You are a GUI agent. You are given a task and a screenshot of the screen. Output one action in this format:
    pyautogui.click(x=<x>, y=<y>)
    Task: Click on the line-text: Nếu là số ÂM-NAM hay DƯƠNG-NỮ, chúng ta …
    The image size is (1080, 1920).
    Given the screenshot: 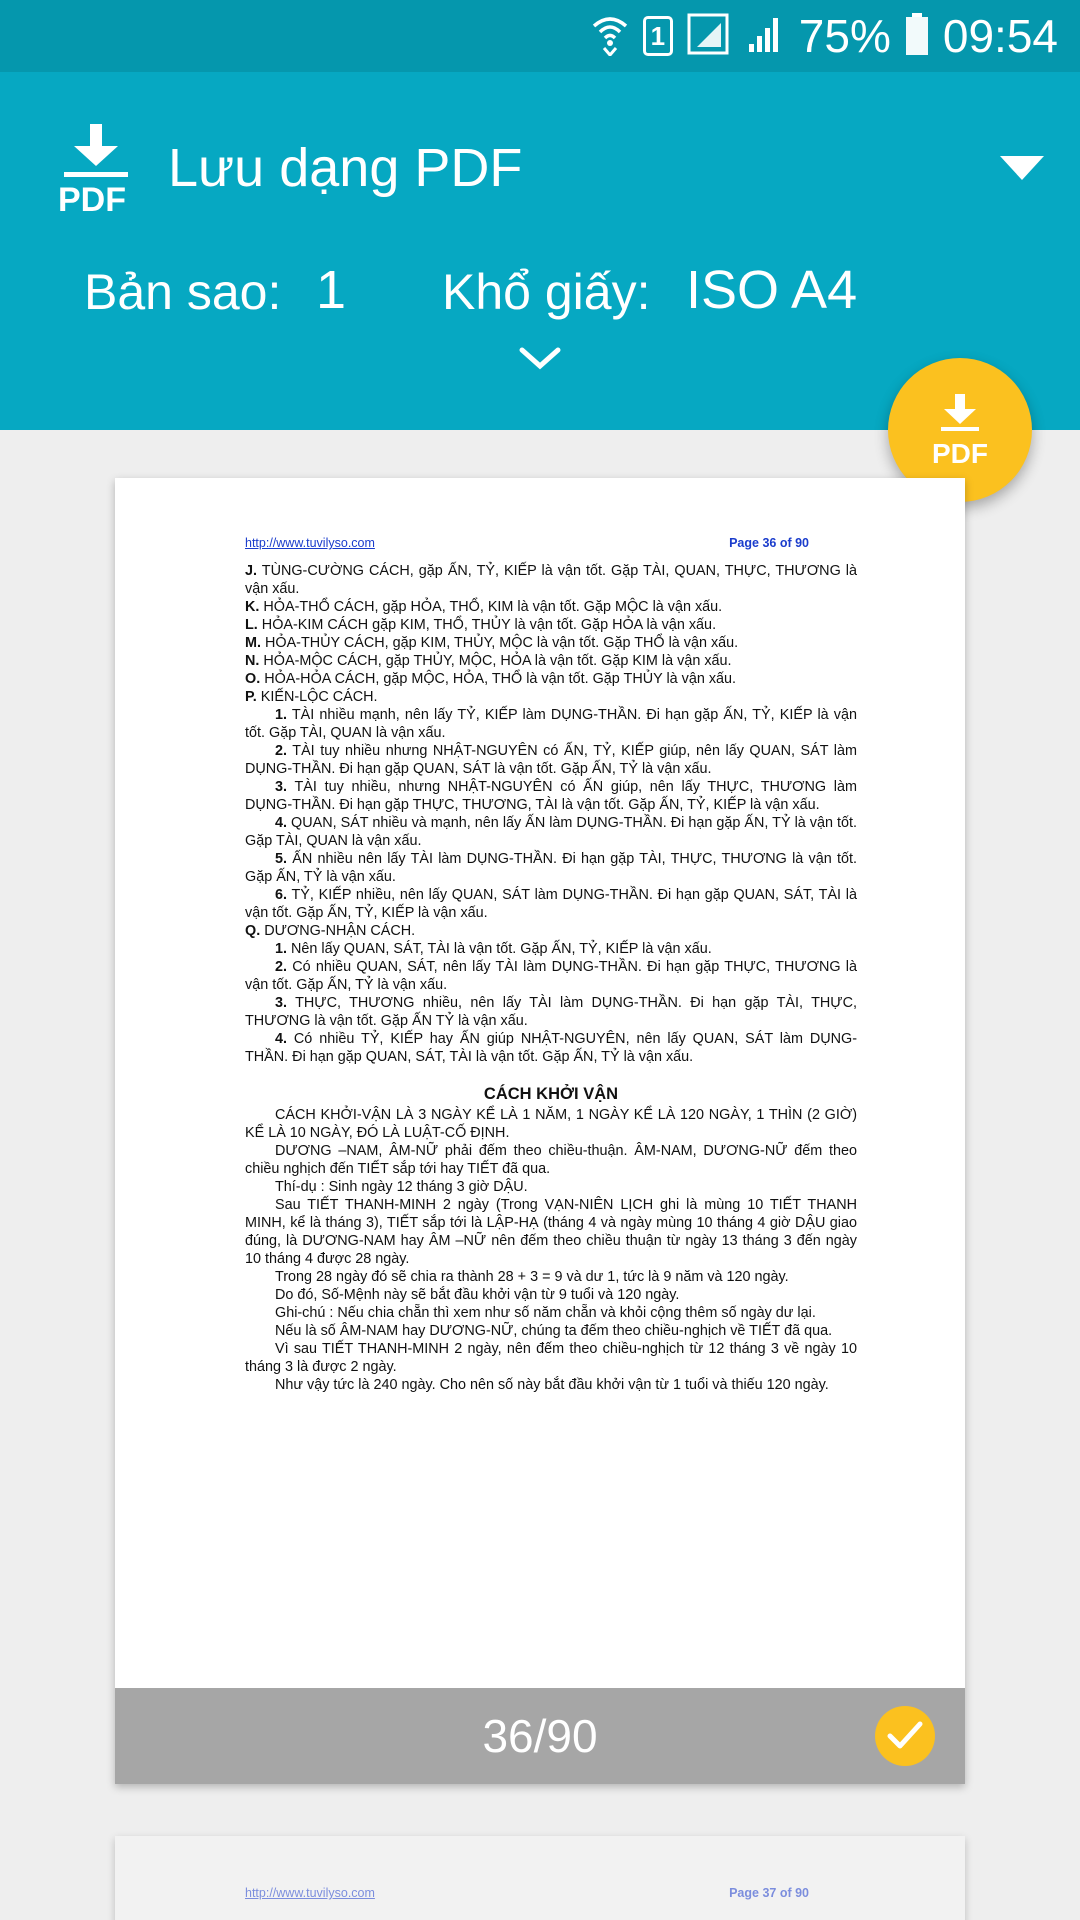 What is the action you would take?
    pyautogui.click(x=554, y=1331)
    